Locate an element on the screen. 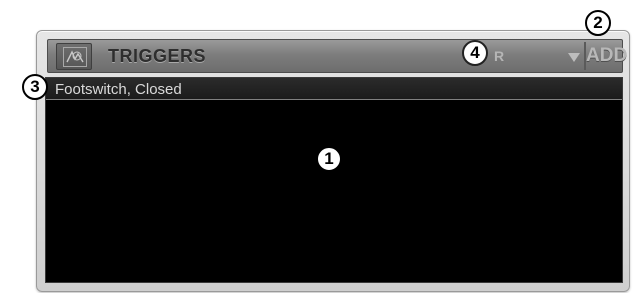 The width and height of the screenshot is (633, 293). lightbulb-waveform-icon is located at coordinates (75, 57).